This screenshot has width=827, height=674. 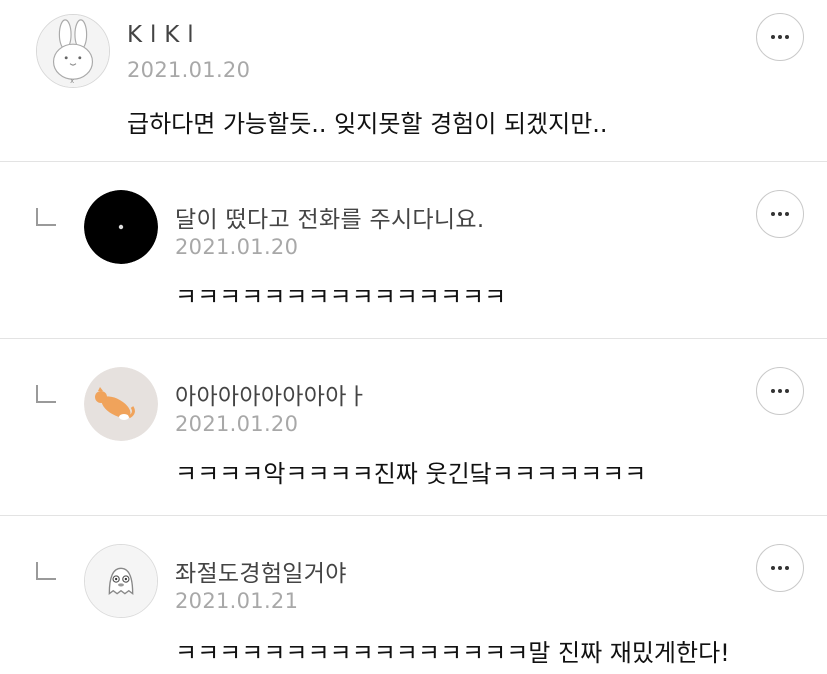 I want to click on comment-text: ㅋㅋㅋㅋ악ㅋㅋㅋㅋ진짜 웃긴닼ㅋㅋㅋㅋㅋㅋㅋ, so click(x=411, y=474).